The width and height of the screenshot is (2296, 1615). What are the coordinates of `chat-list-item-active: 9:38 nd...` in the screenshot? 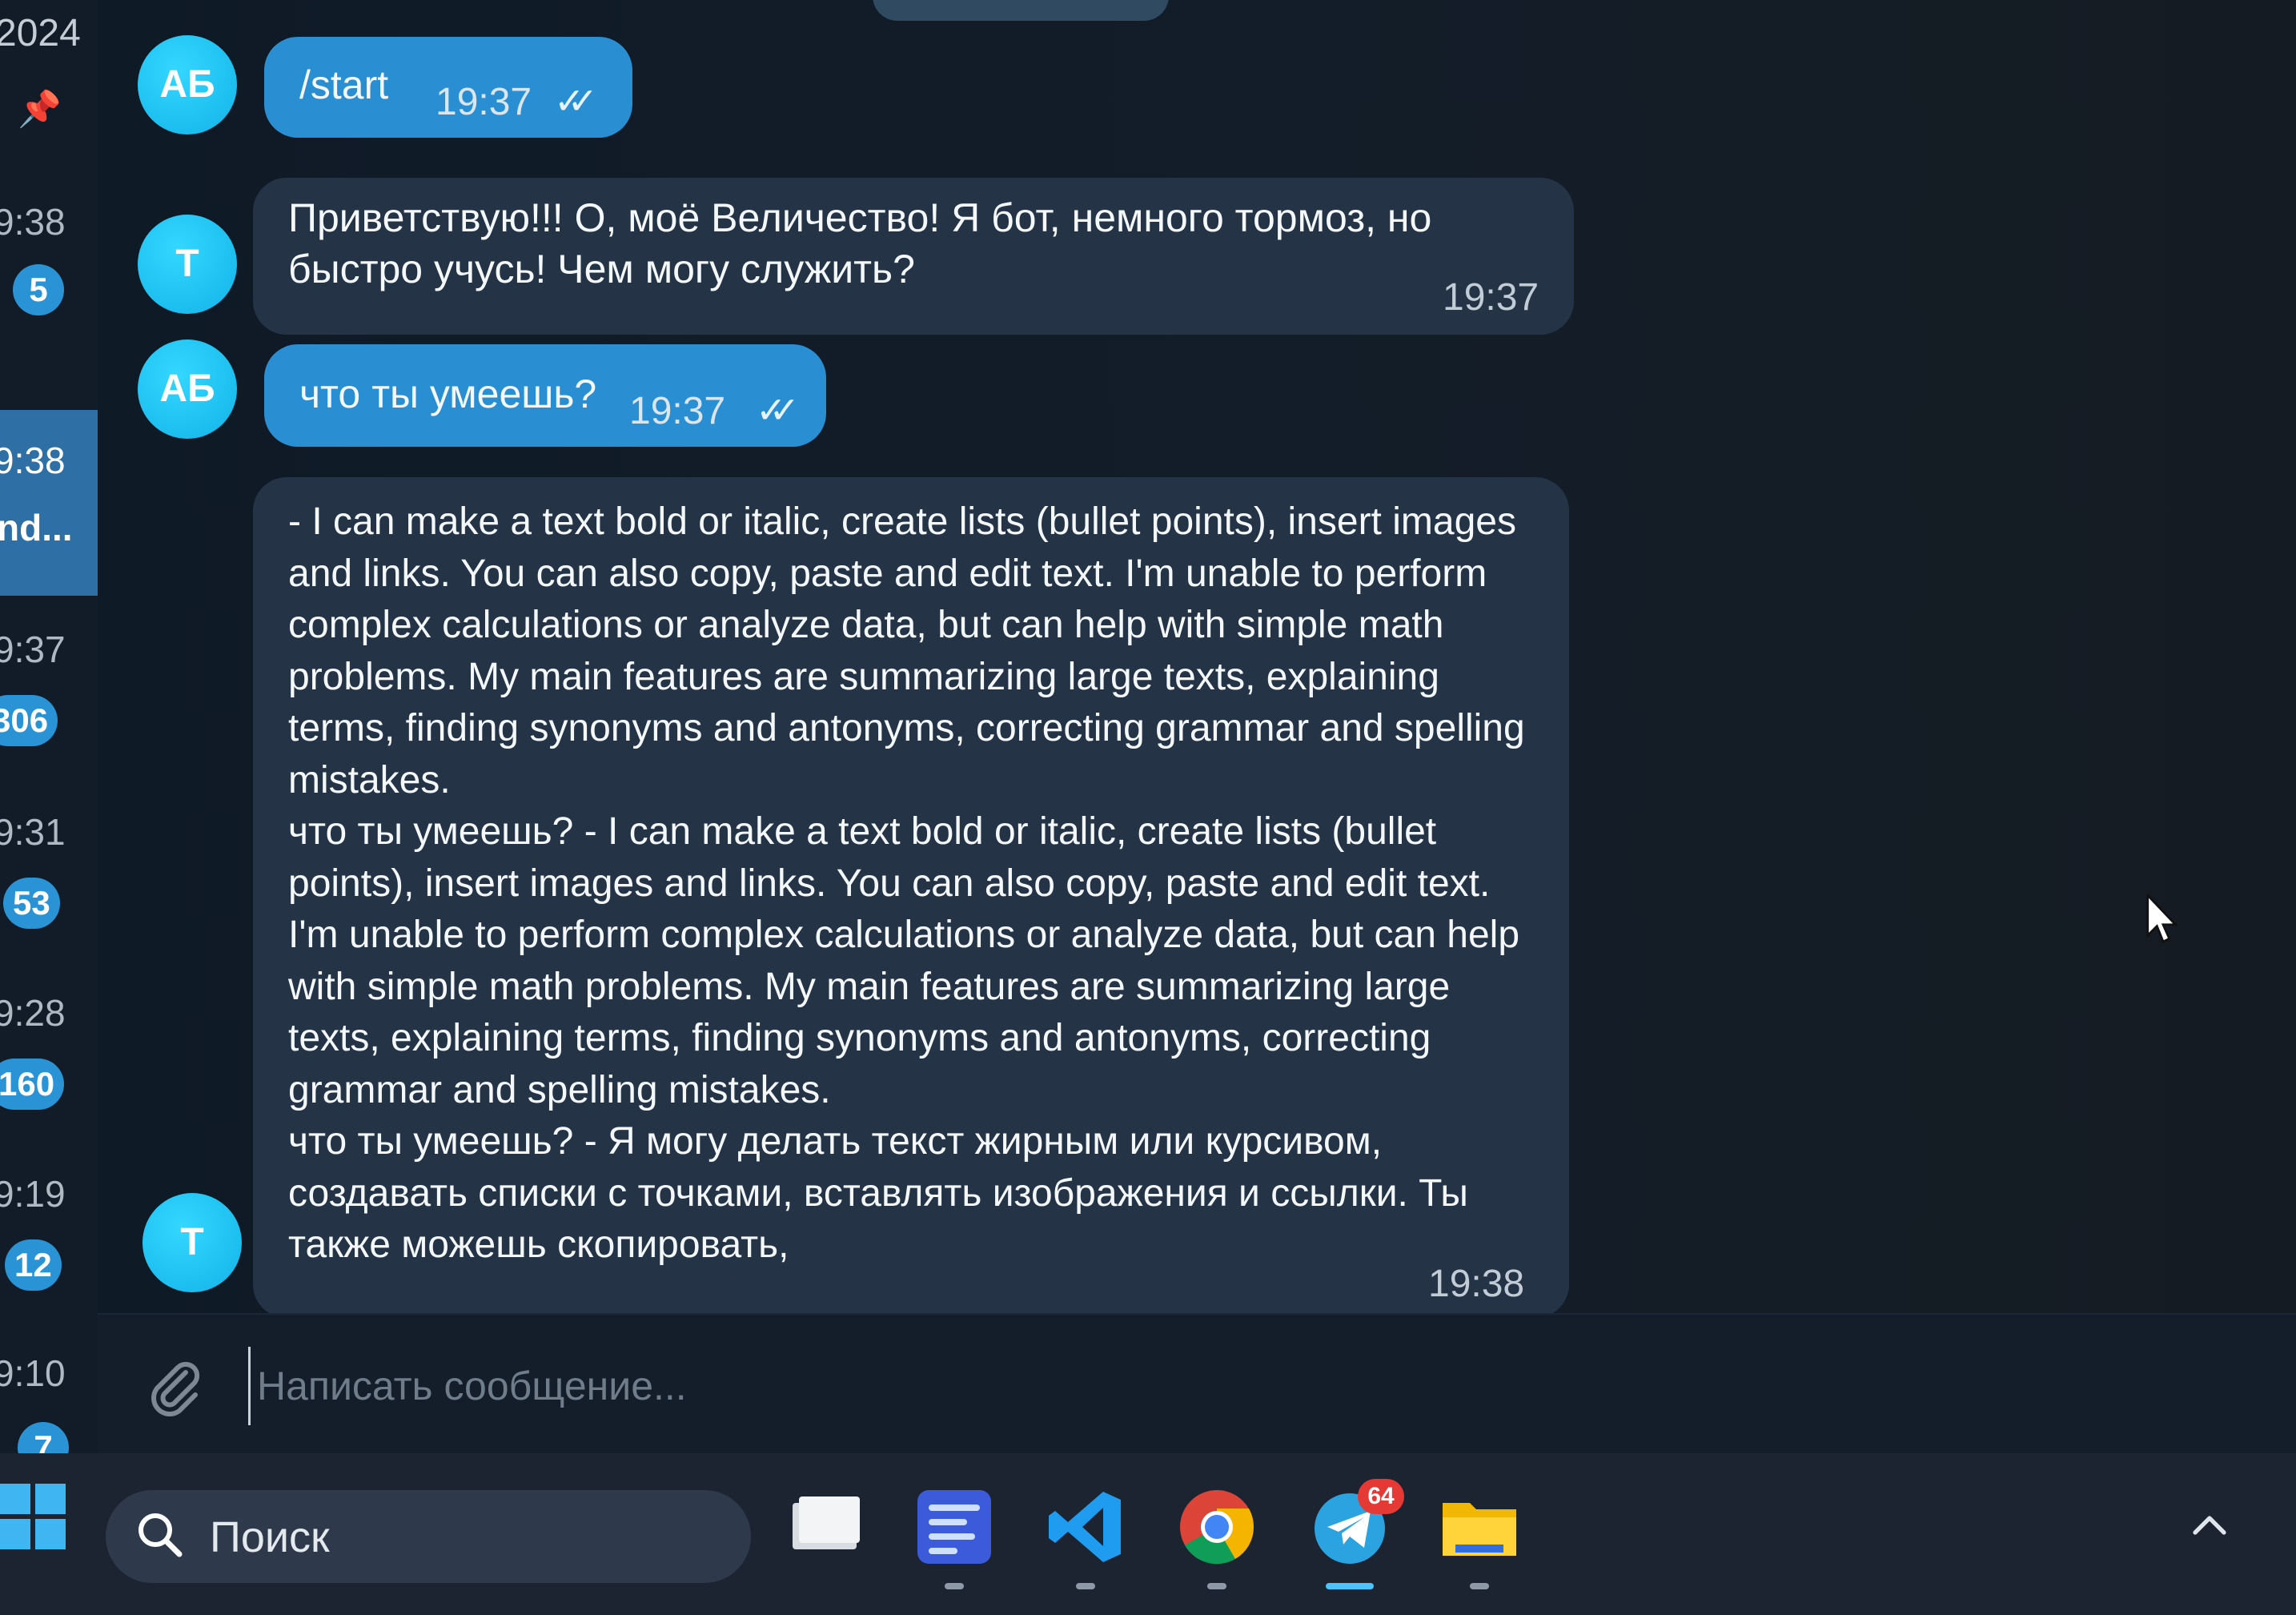 It's located at (49, 503).